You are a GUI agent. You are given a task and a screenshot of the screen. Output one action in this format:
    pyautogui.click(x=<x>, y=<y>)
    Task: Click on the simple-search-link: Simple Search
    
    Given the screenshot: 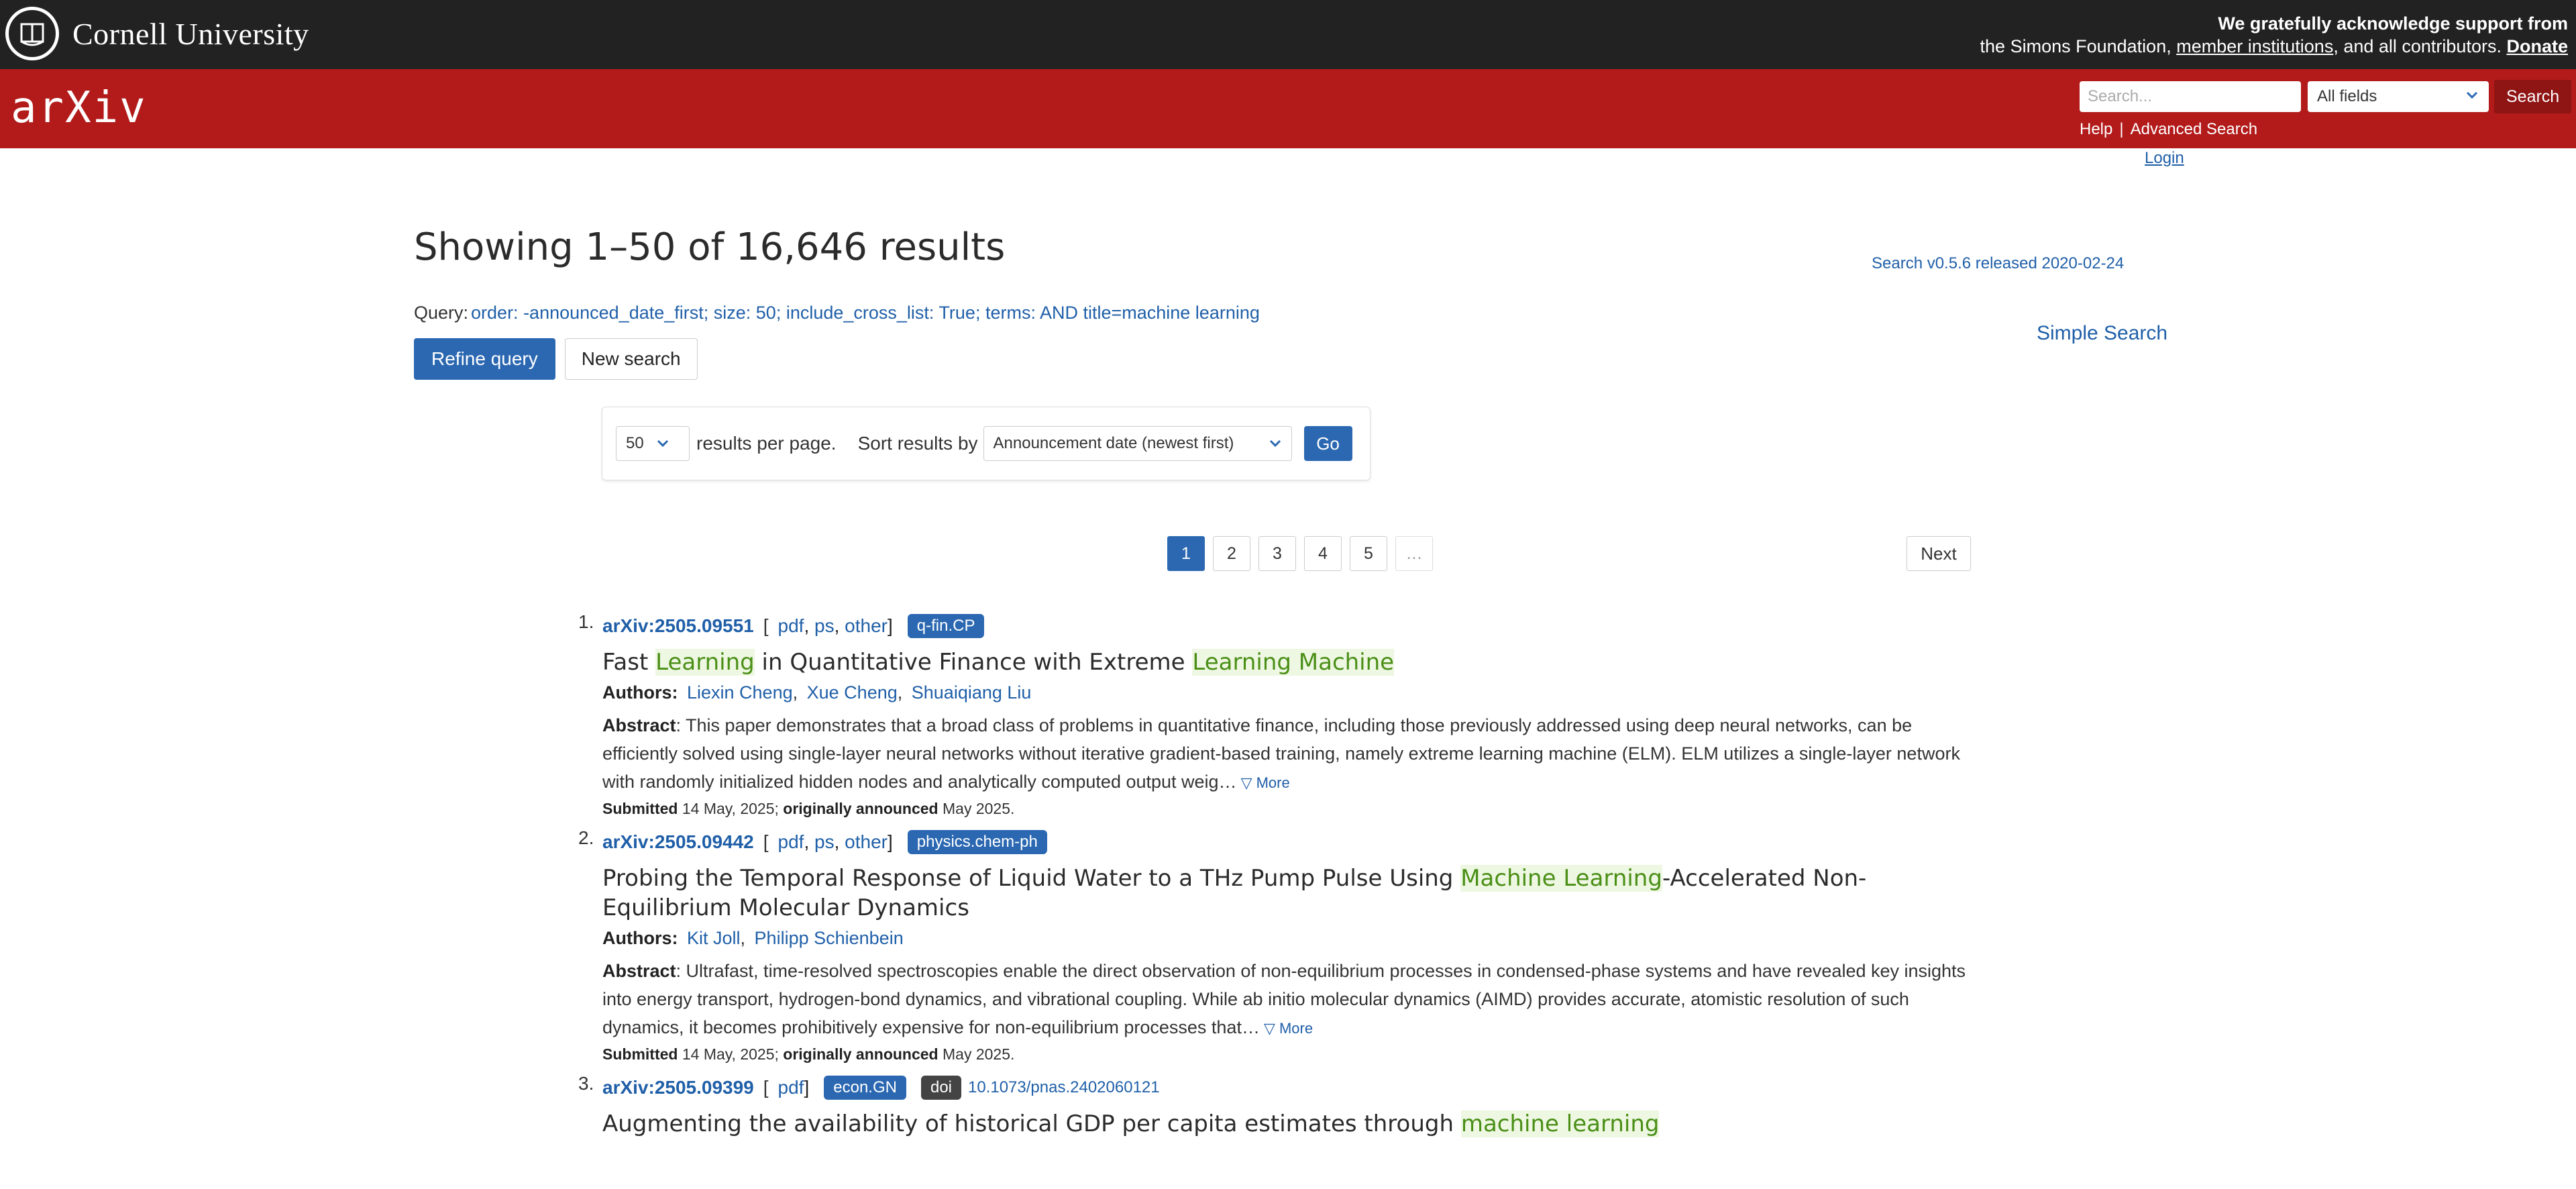 What is the action you would take?
    pyautogui.click(x=2102, y=333)
    